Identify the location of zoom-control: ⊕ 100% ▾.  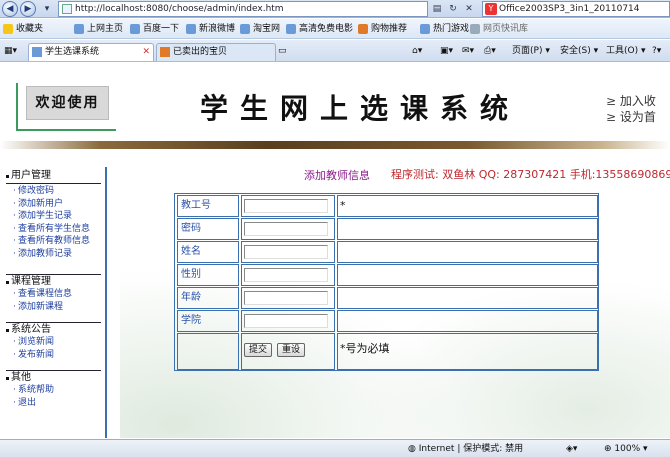
(626, 449).